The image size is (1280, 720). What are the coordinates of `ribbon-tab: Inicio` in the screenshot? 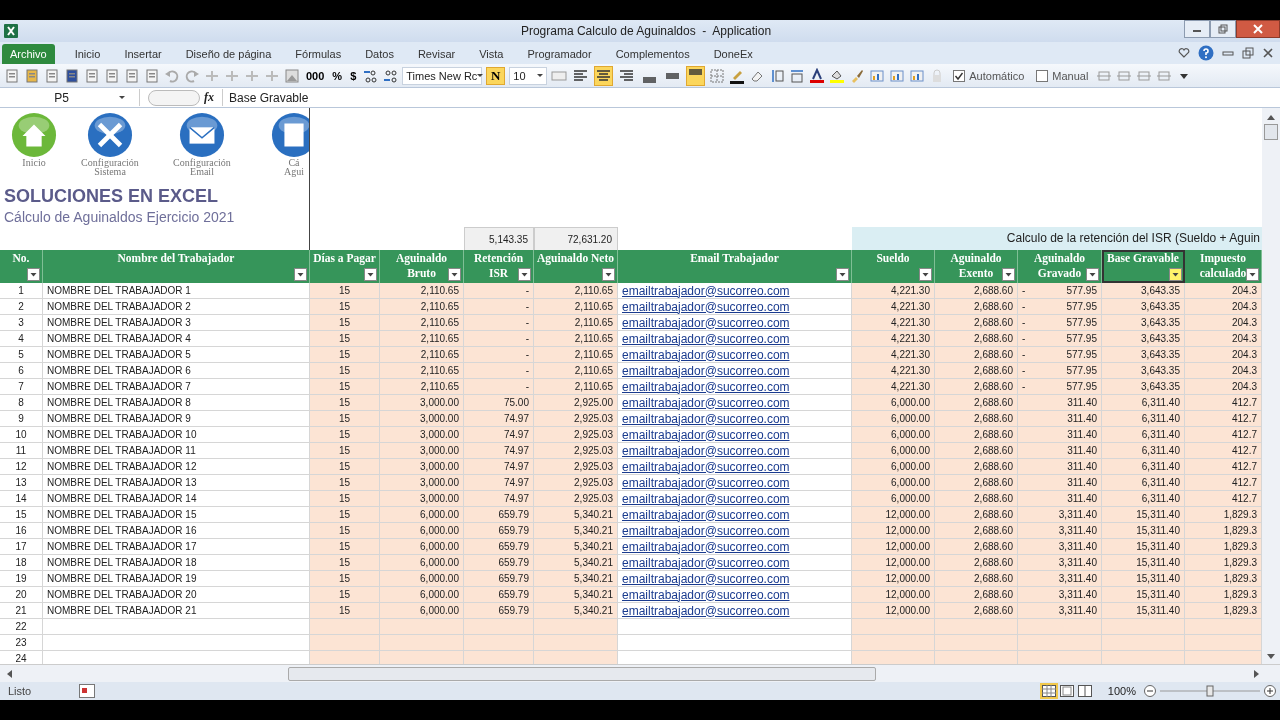 It's located at (87, 54).